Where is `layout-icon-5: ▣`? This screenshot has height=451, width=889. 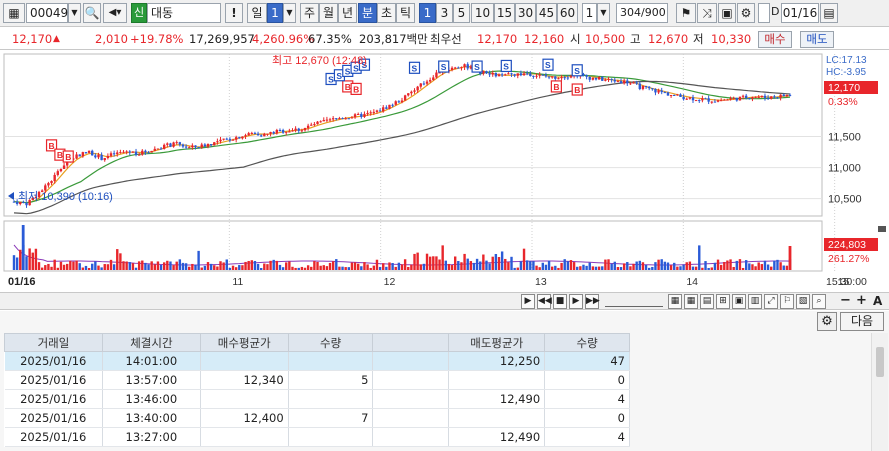 layout-icon-5: ▣ is located at coordinates (739, 301).